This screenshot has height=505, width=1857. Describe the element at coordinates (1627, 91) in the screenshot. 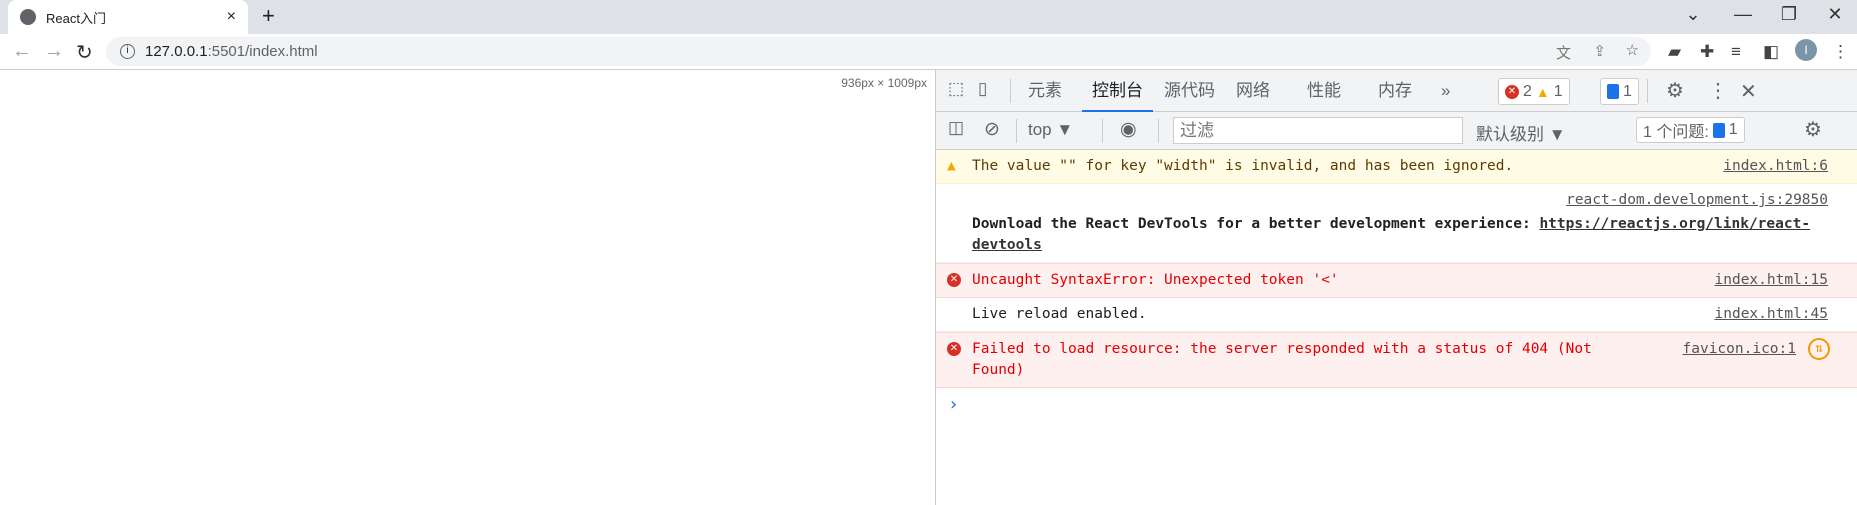

I see `message-count: 1` at that location.